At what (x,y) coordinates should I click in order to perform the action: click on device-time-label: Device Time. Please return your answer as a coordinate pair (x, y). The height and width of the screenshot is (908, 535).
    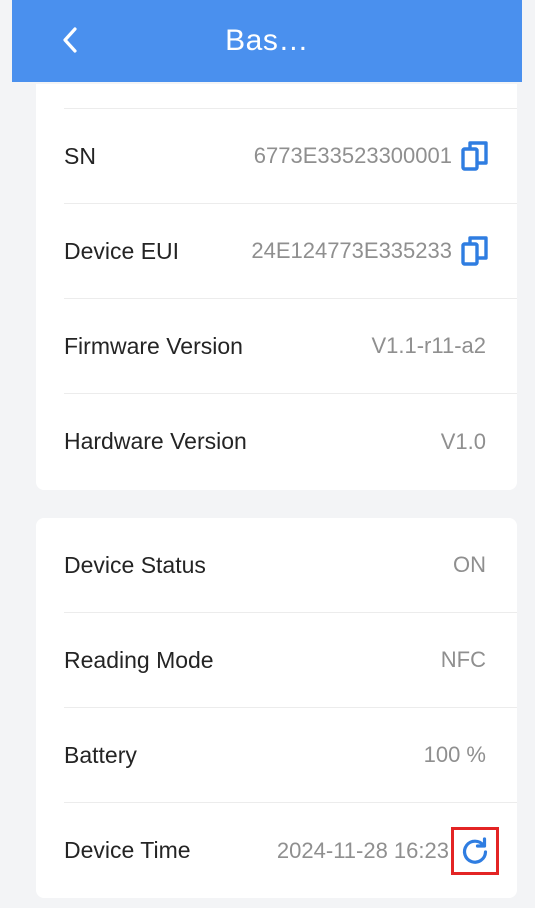
    Looking at the image, I should click on (127, 850).